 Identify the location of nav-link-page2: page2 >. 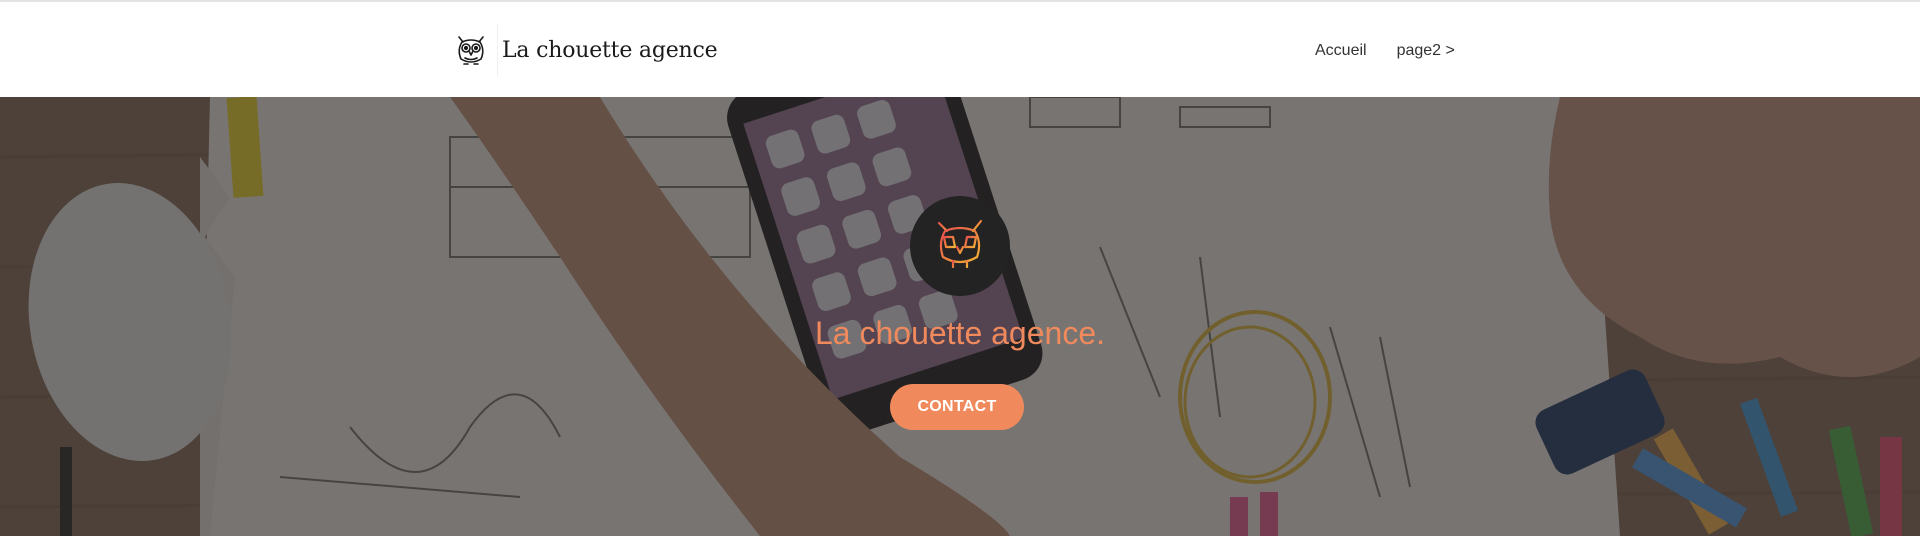
(1426, 51).